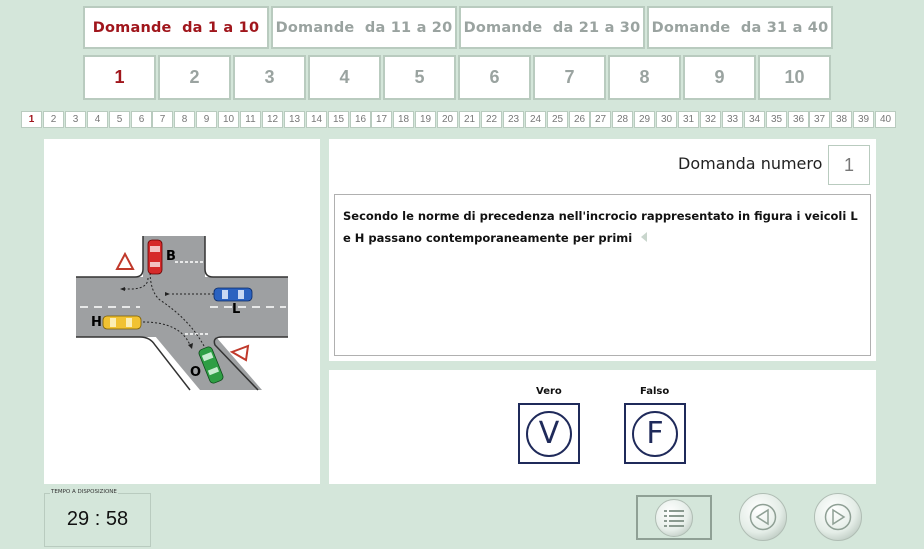 This screenshot has height=549, width=924. I want to click on strip-question-13: 13, so click(294, 119).